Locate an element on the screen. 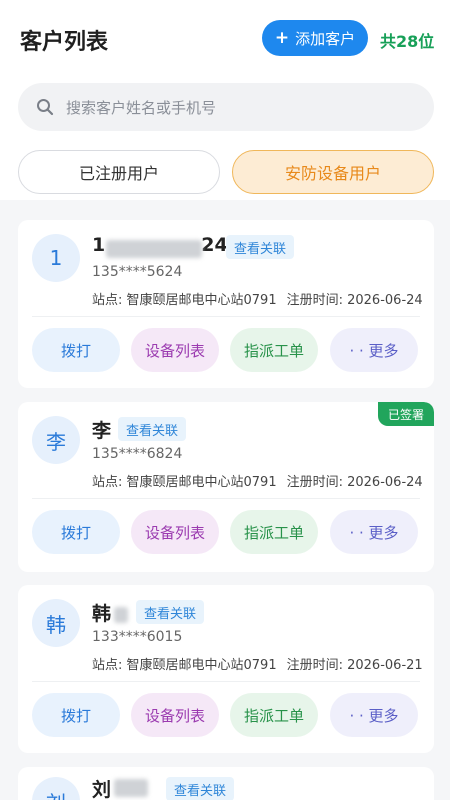 This screenshot has width=450, height=800. customer-name: 韩 is located at coordinates (102, 614).